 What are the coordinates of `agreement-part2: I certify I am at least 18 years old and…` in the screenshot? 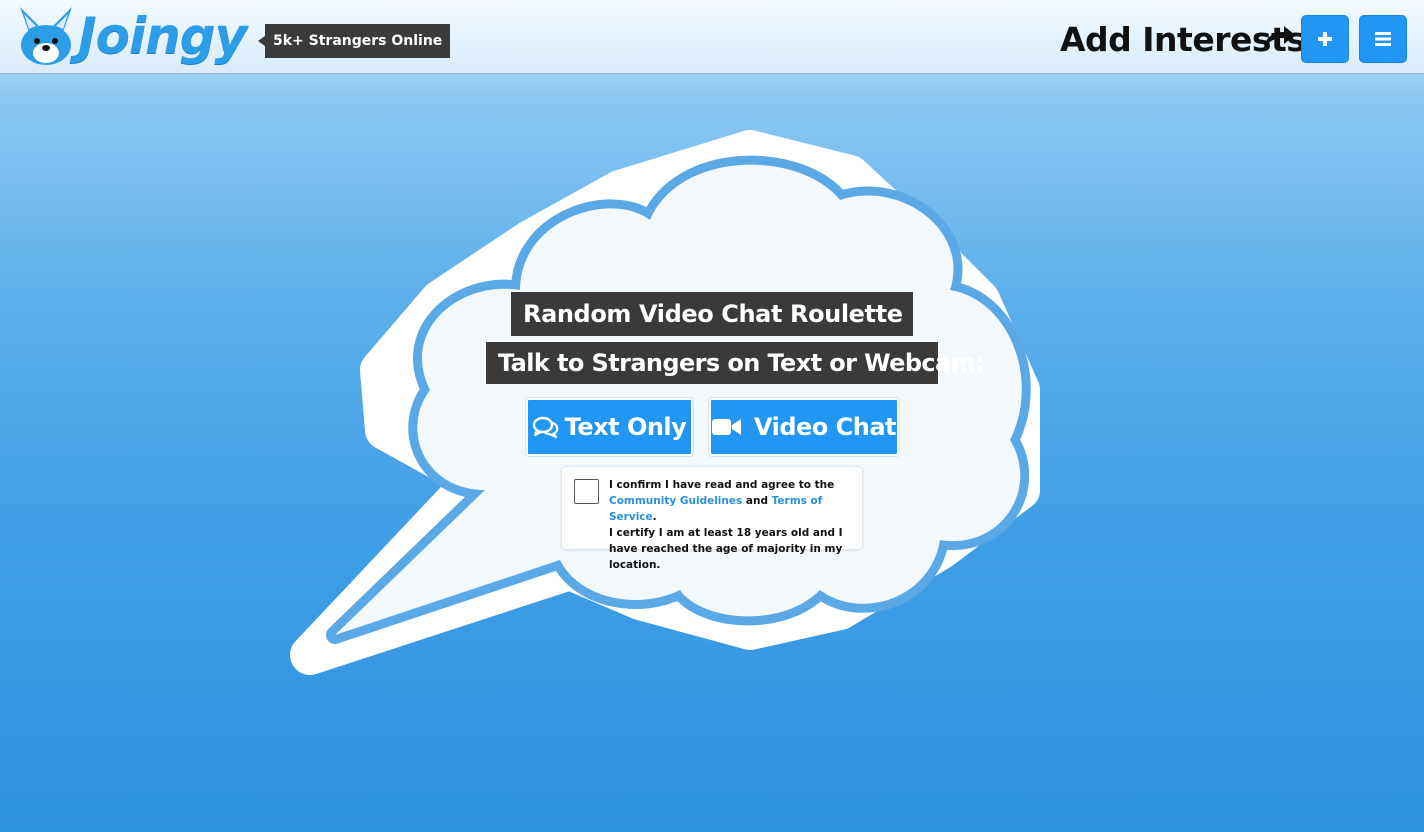 It's located at (726, 549).